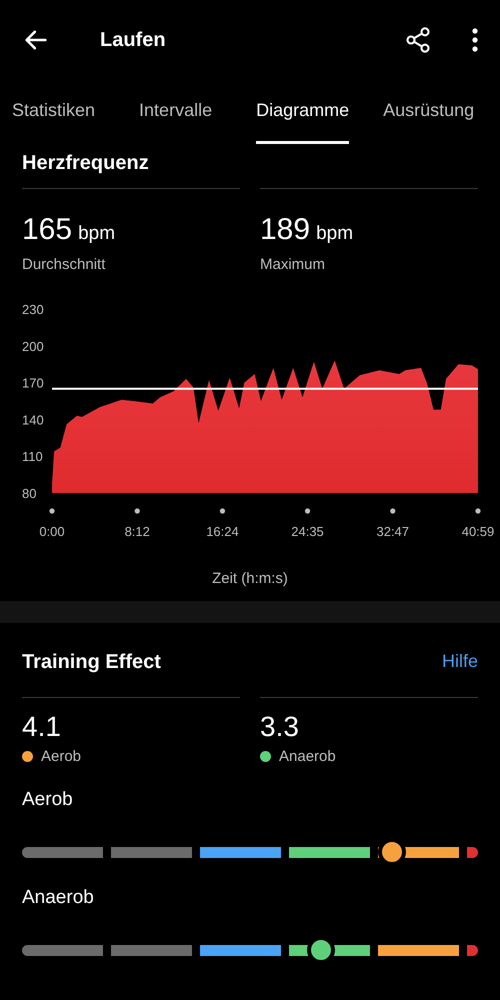 This screenshot has width=500, height=1000. Describe the element at coordinates (285, 230) in the screenshot. I see `stat-value: 189` at that location.